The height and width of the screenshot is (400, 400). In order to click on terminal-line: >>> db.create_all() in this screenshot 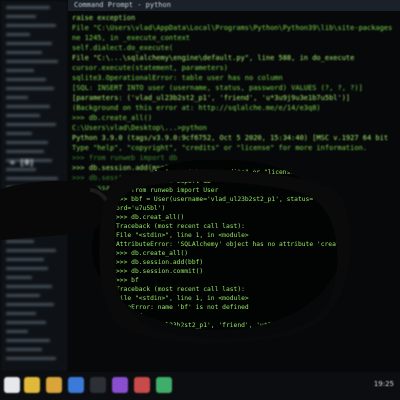, I will do `click(112, 118)`.